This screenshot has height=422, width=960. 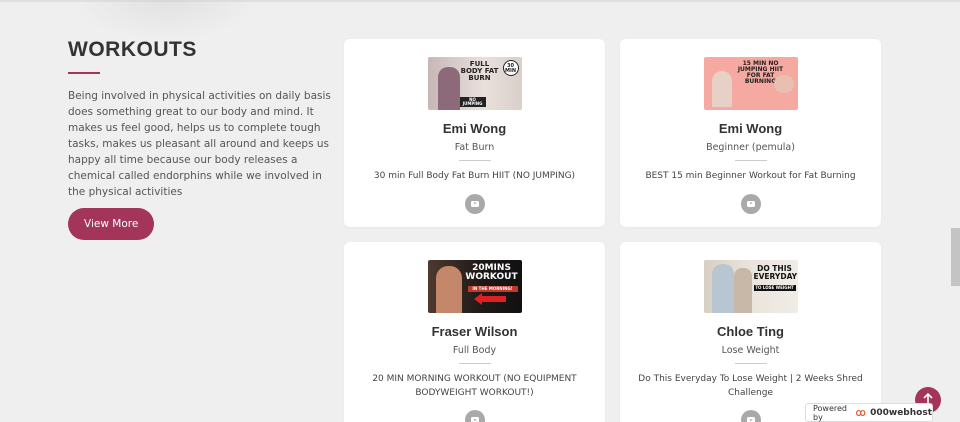 I want to click on workout-category: Full Body, so click(x=474, y=350).